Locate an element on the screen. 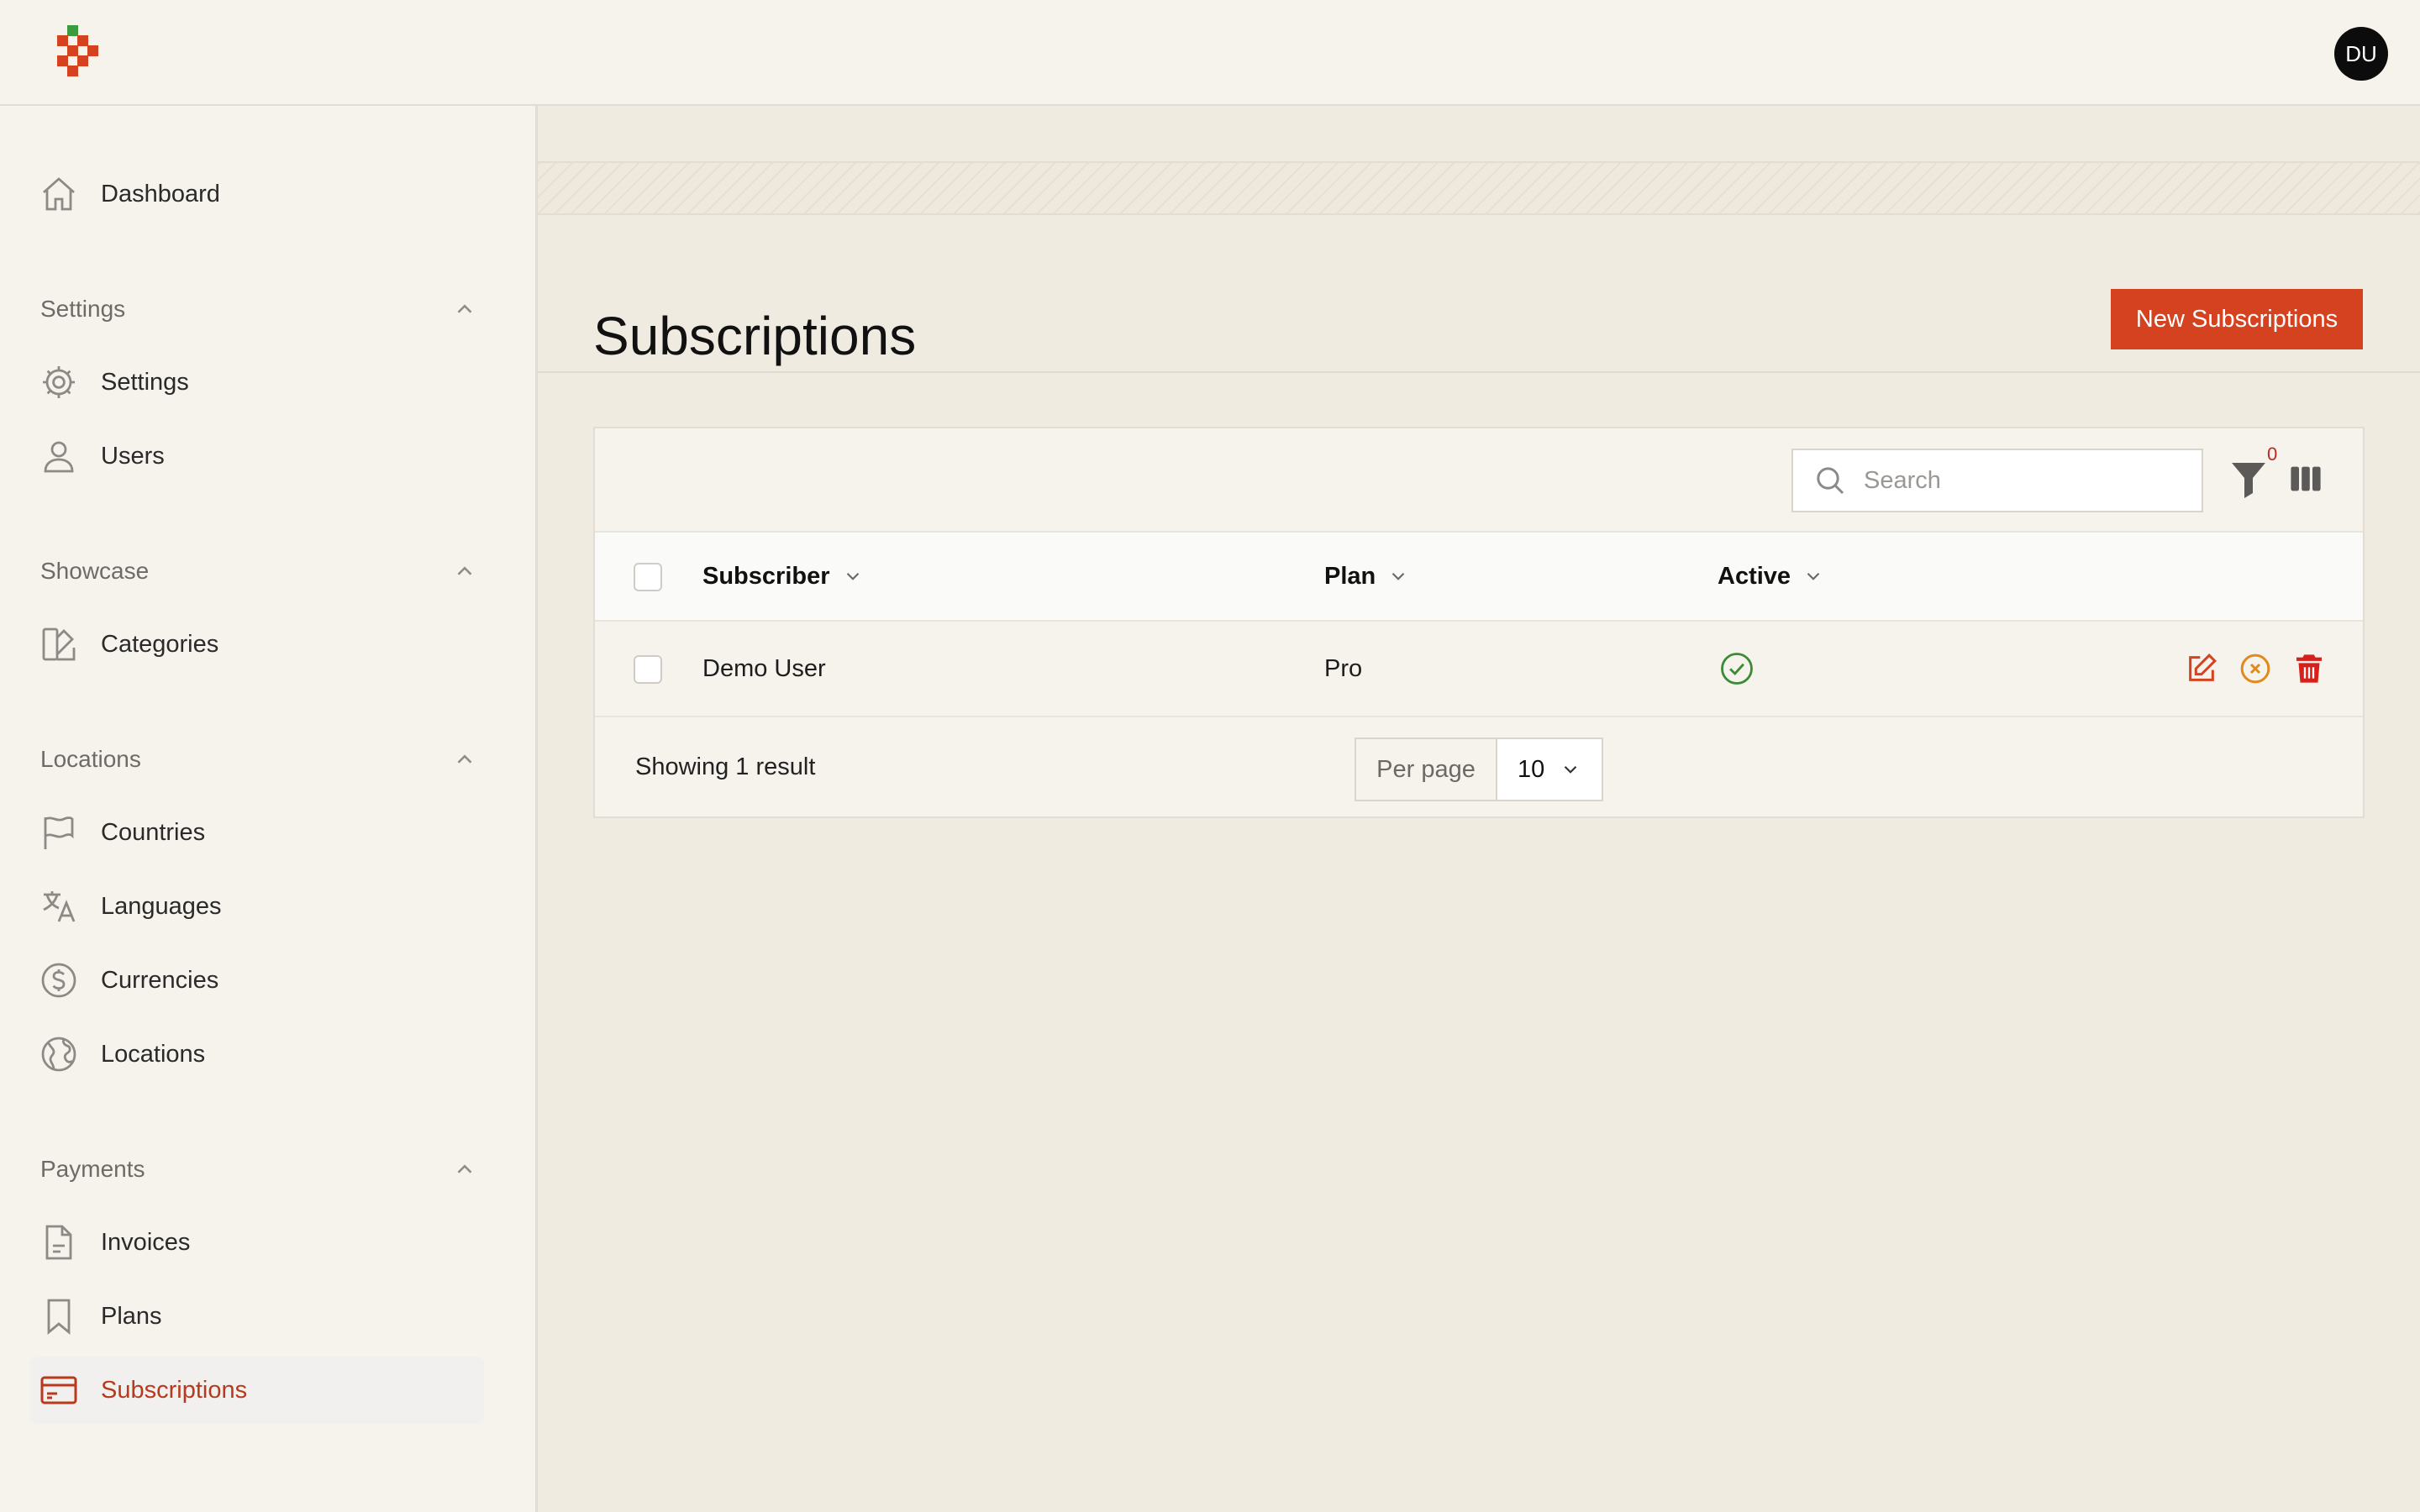 Image resolution: width=2420 pixels, height=1512 pixels. column-header-subscriber: Subscriber is located at coordinates (783, 576).